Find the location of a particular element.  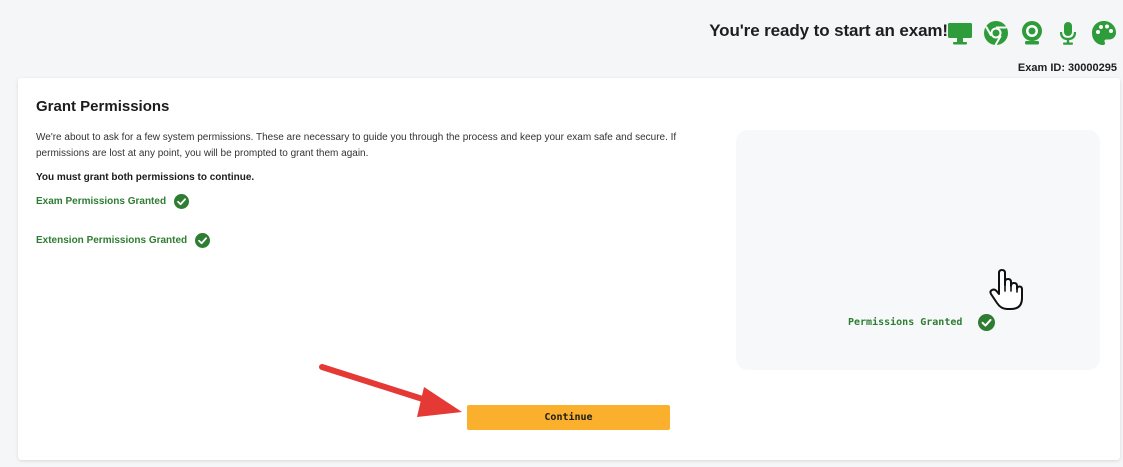

exam-permission-status: Exam Permissions Granted is located at coordinates (113, 201).